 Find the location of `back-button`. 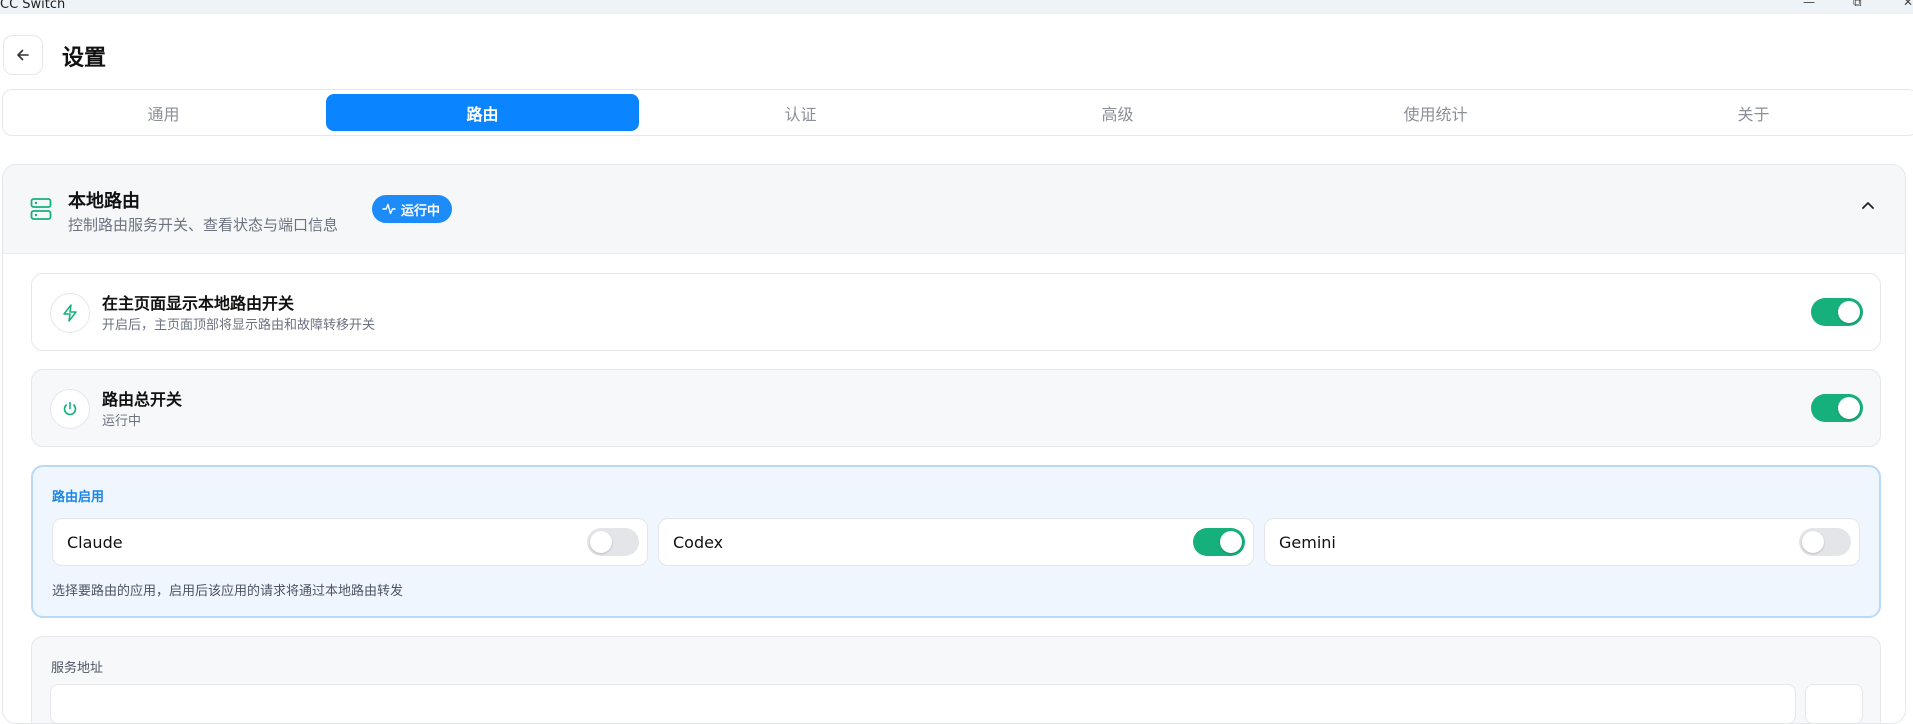

back-button is located at coordinates (23, 55).